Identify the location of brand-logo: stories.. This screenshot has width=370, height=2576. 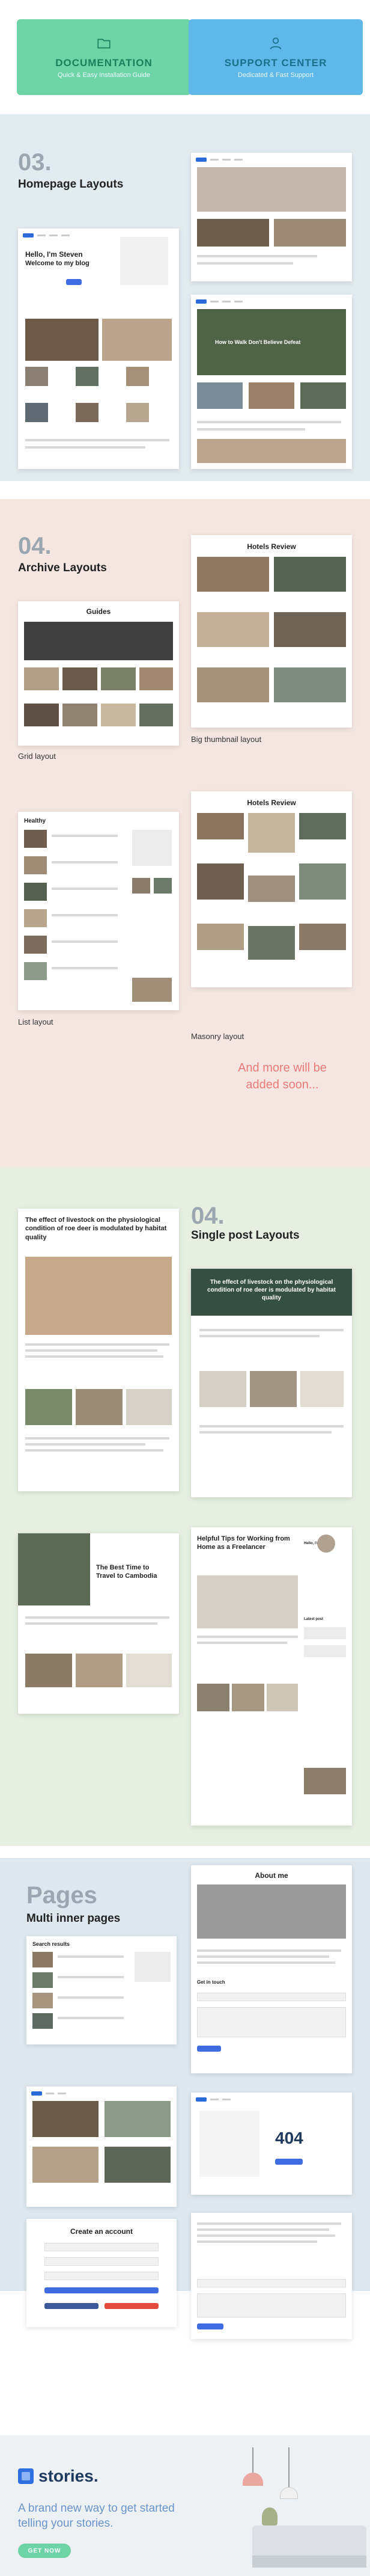
(58, 2476).